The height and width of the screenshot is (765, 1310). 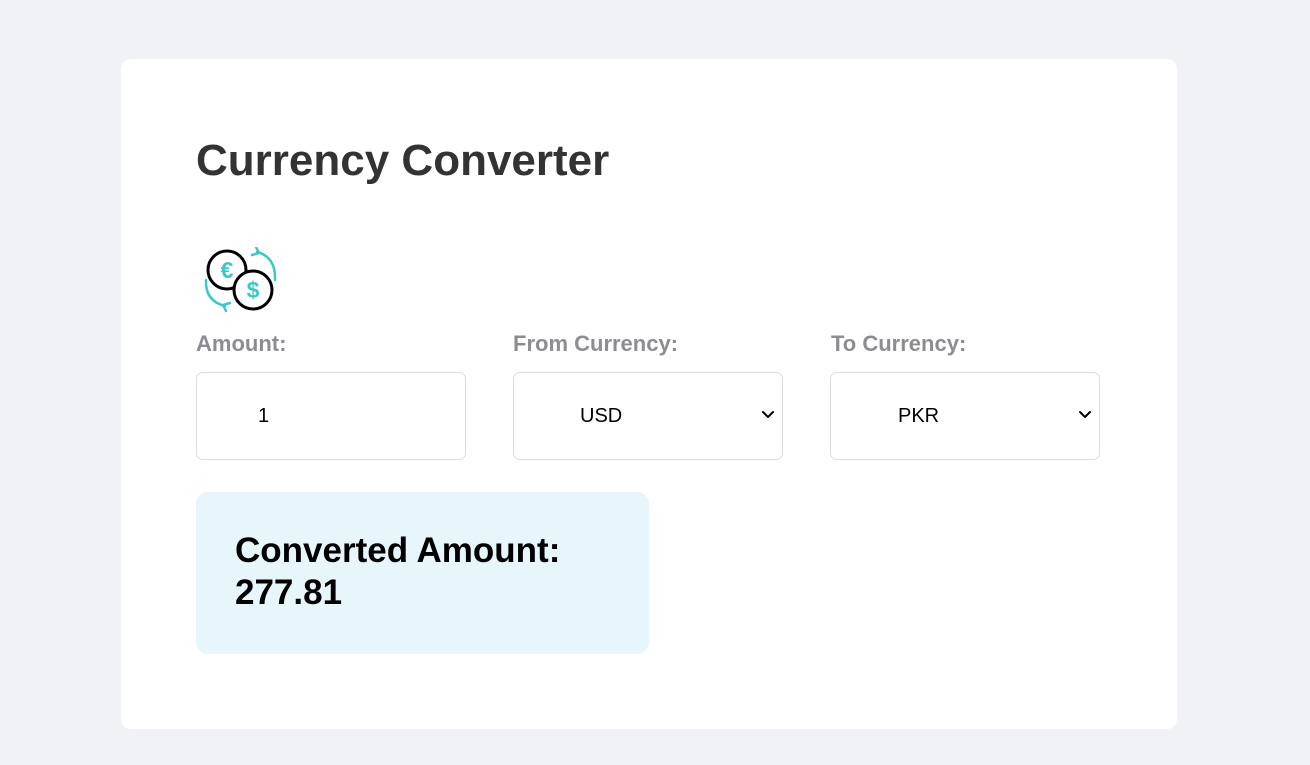 I want to click on from-currency-select: USD, so click(x=648, y=416).